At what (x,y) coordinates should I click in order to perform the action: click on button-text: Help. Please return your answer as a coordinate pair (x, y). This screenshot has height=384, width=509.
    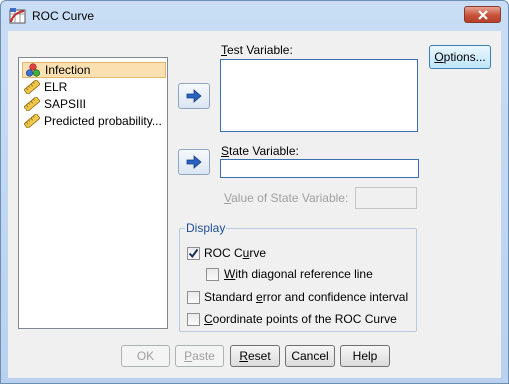
    Looking at the image, I should click on (365, 356).